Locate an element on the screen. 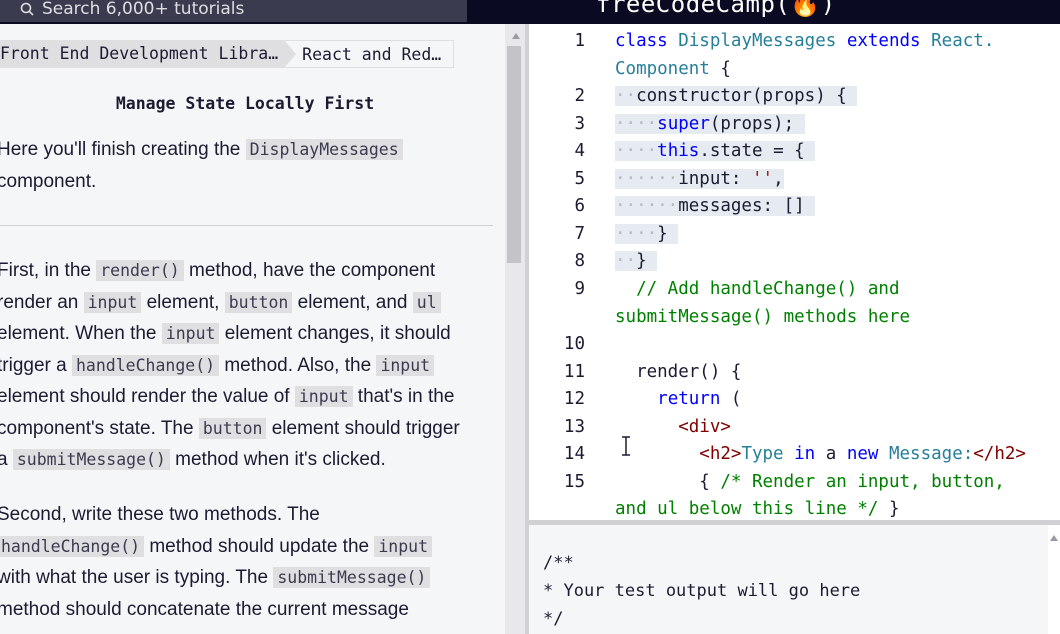  text: render an is located at coordinates (42, 302).